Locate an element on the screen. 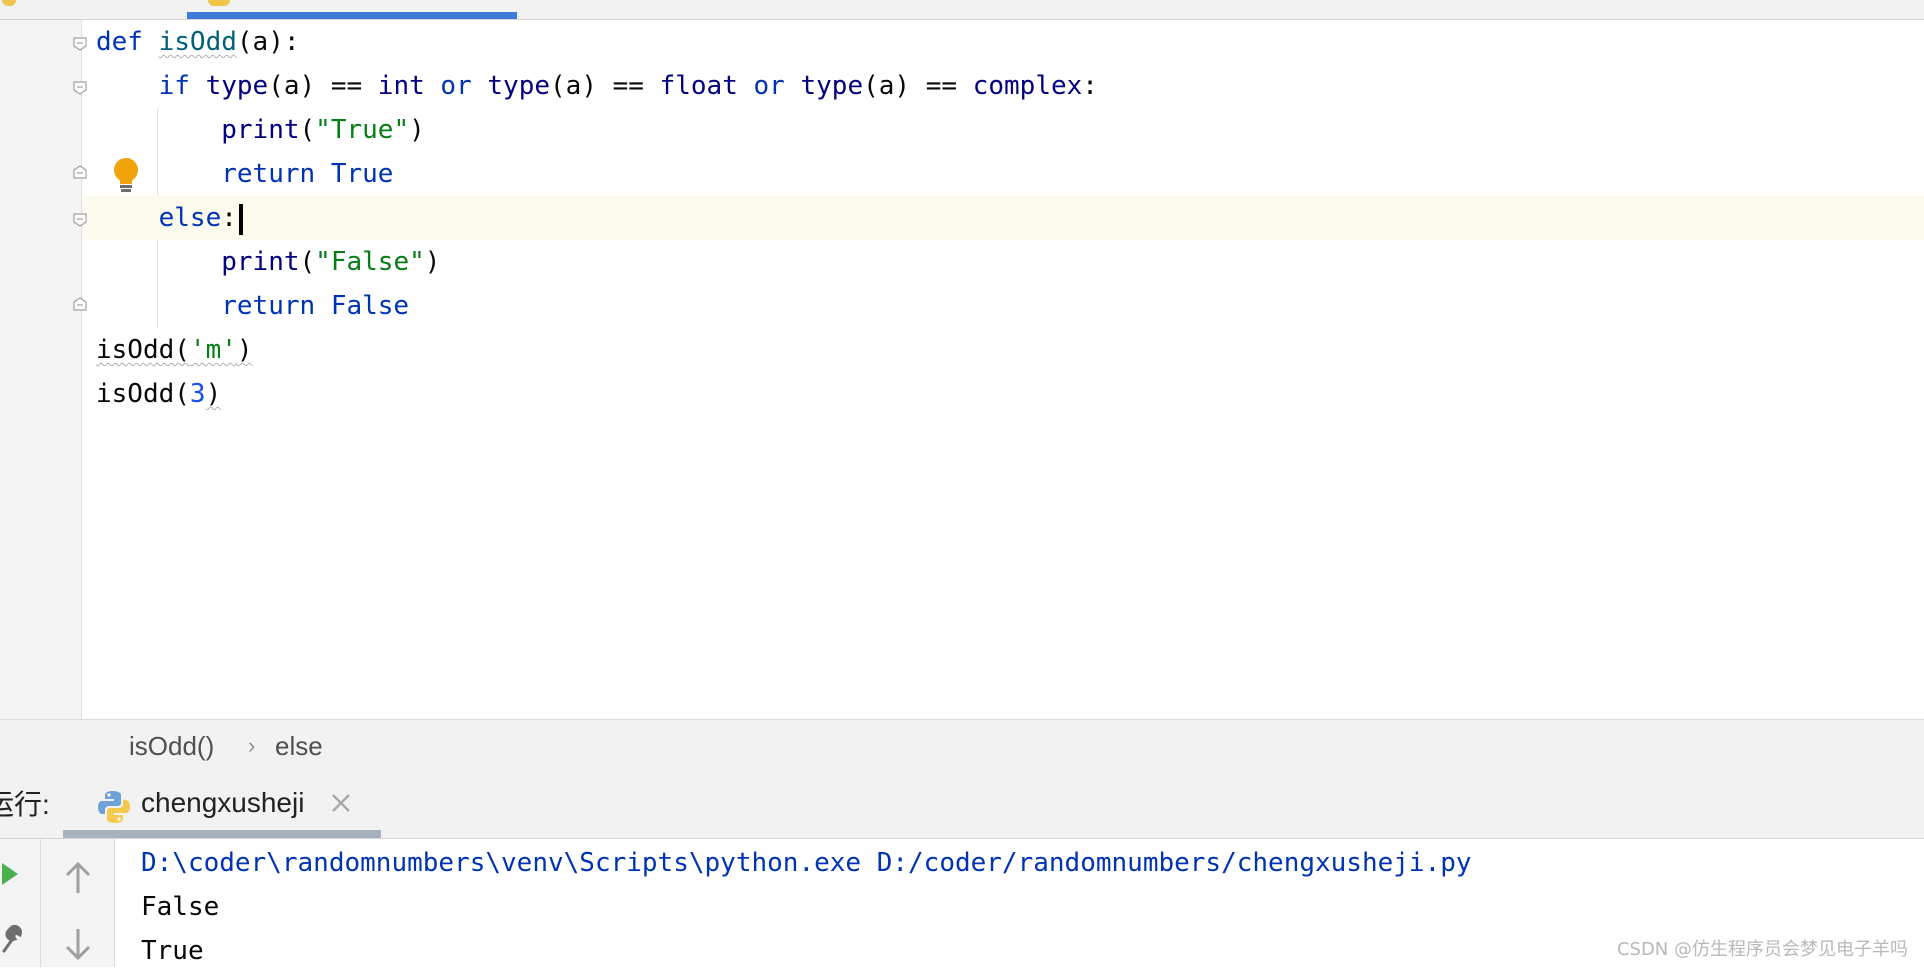 This screenshot has height=973, width=1924. code-line: def isOdd(a): is located at coordinates (198, 42).